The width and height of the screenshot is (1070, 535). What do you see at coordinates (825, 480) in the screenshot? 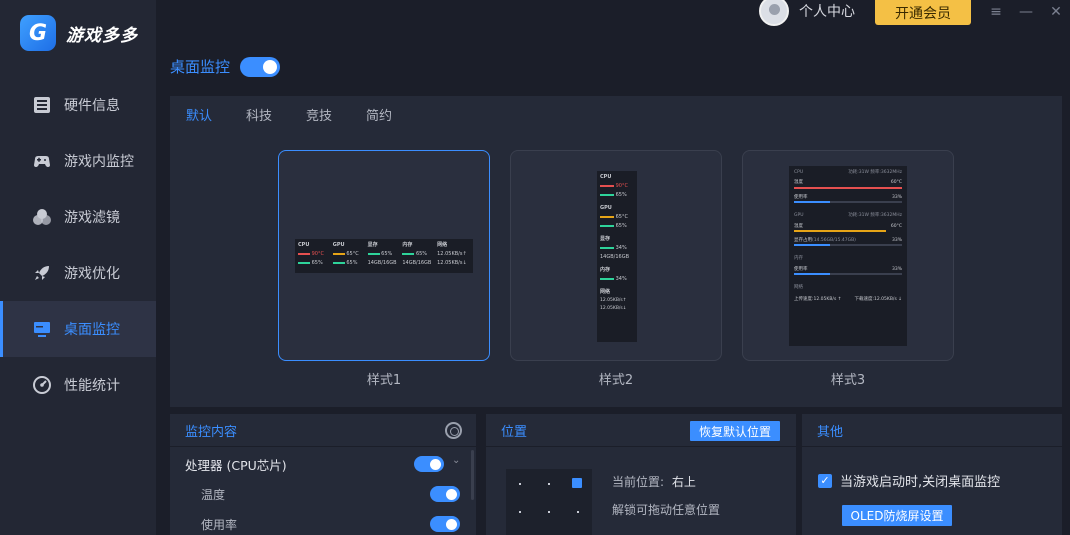
I see `close-on-game-checkbox: ✓` at bounding box center [825, 480].